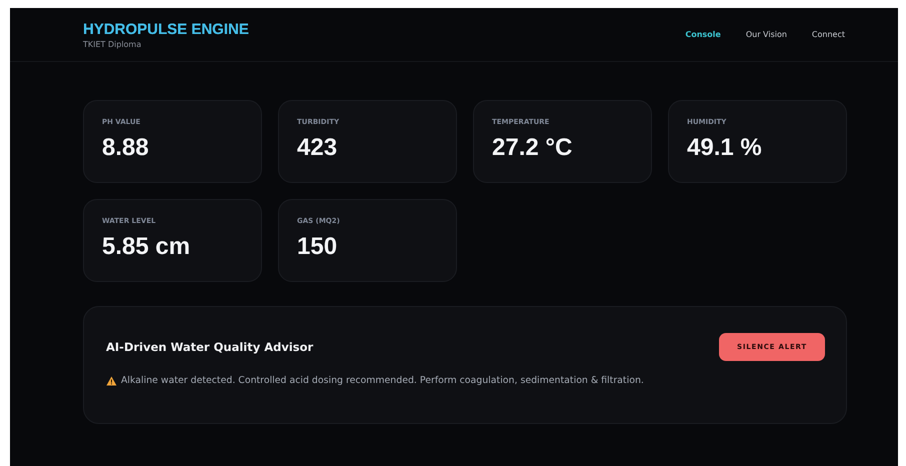 The height and width of the screenshot is (466, 906). Describe the element at coordinates (828, 34) in the screenshot. I see `nav-link: Connect` at that location.